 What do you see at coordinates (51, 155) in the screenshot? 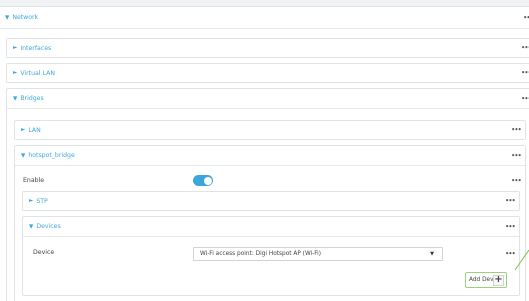
I see `hotspot-bridge-title: hotspot_bridge` at bounding box center [51, 155].